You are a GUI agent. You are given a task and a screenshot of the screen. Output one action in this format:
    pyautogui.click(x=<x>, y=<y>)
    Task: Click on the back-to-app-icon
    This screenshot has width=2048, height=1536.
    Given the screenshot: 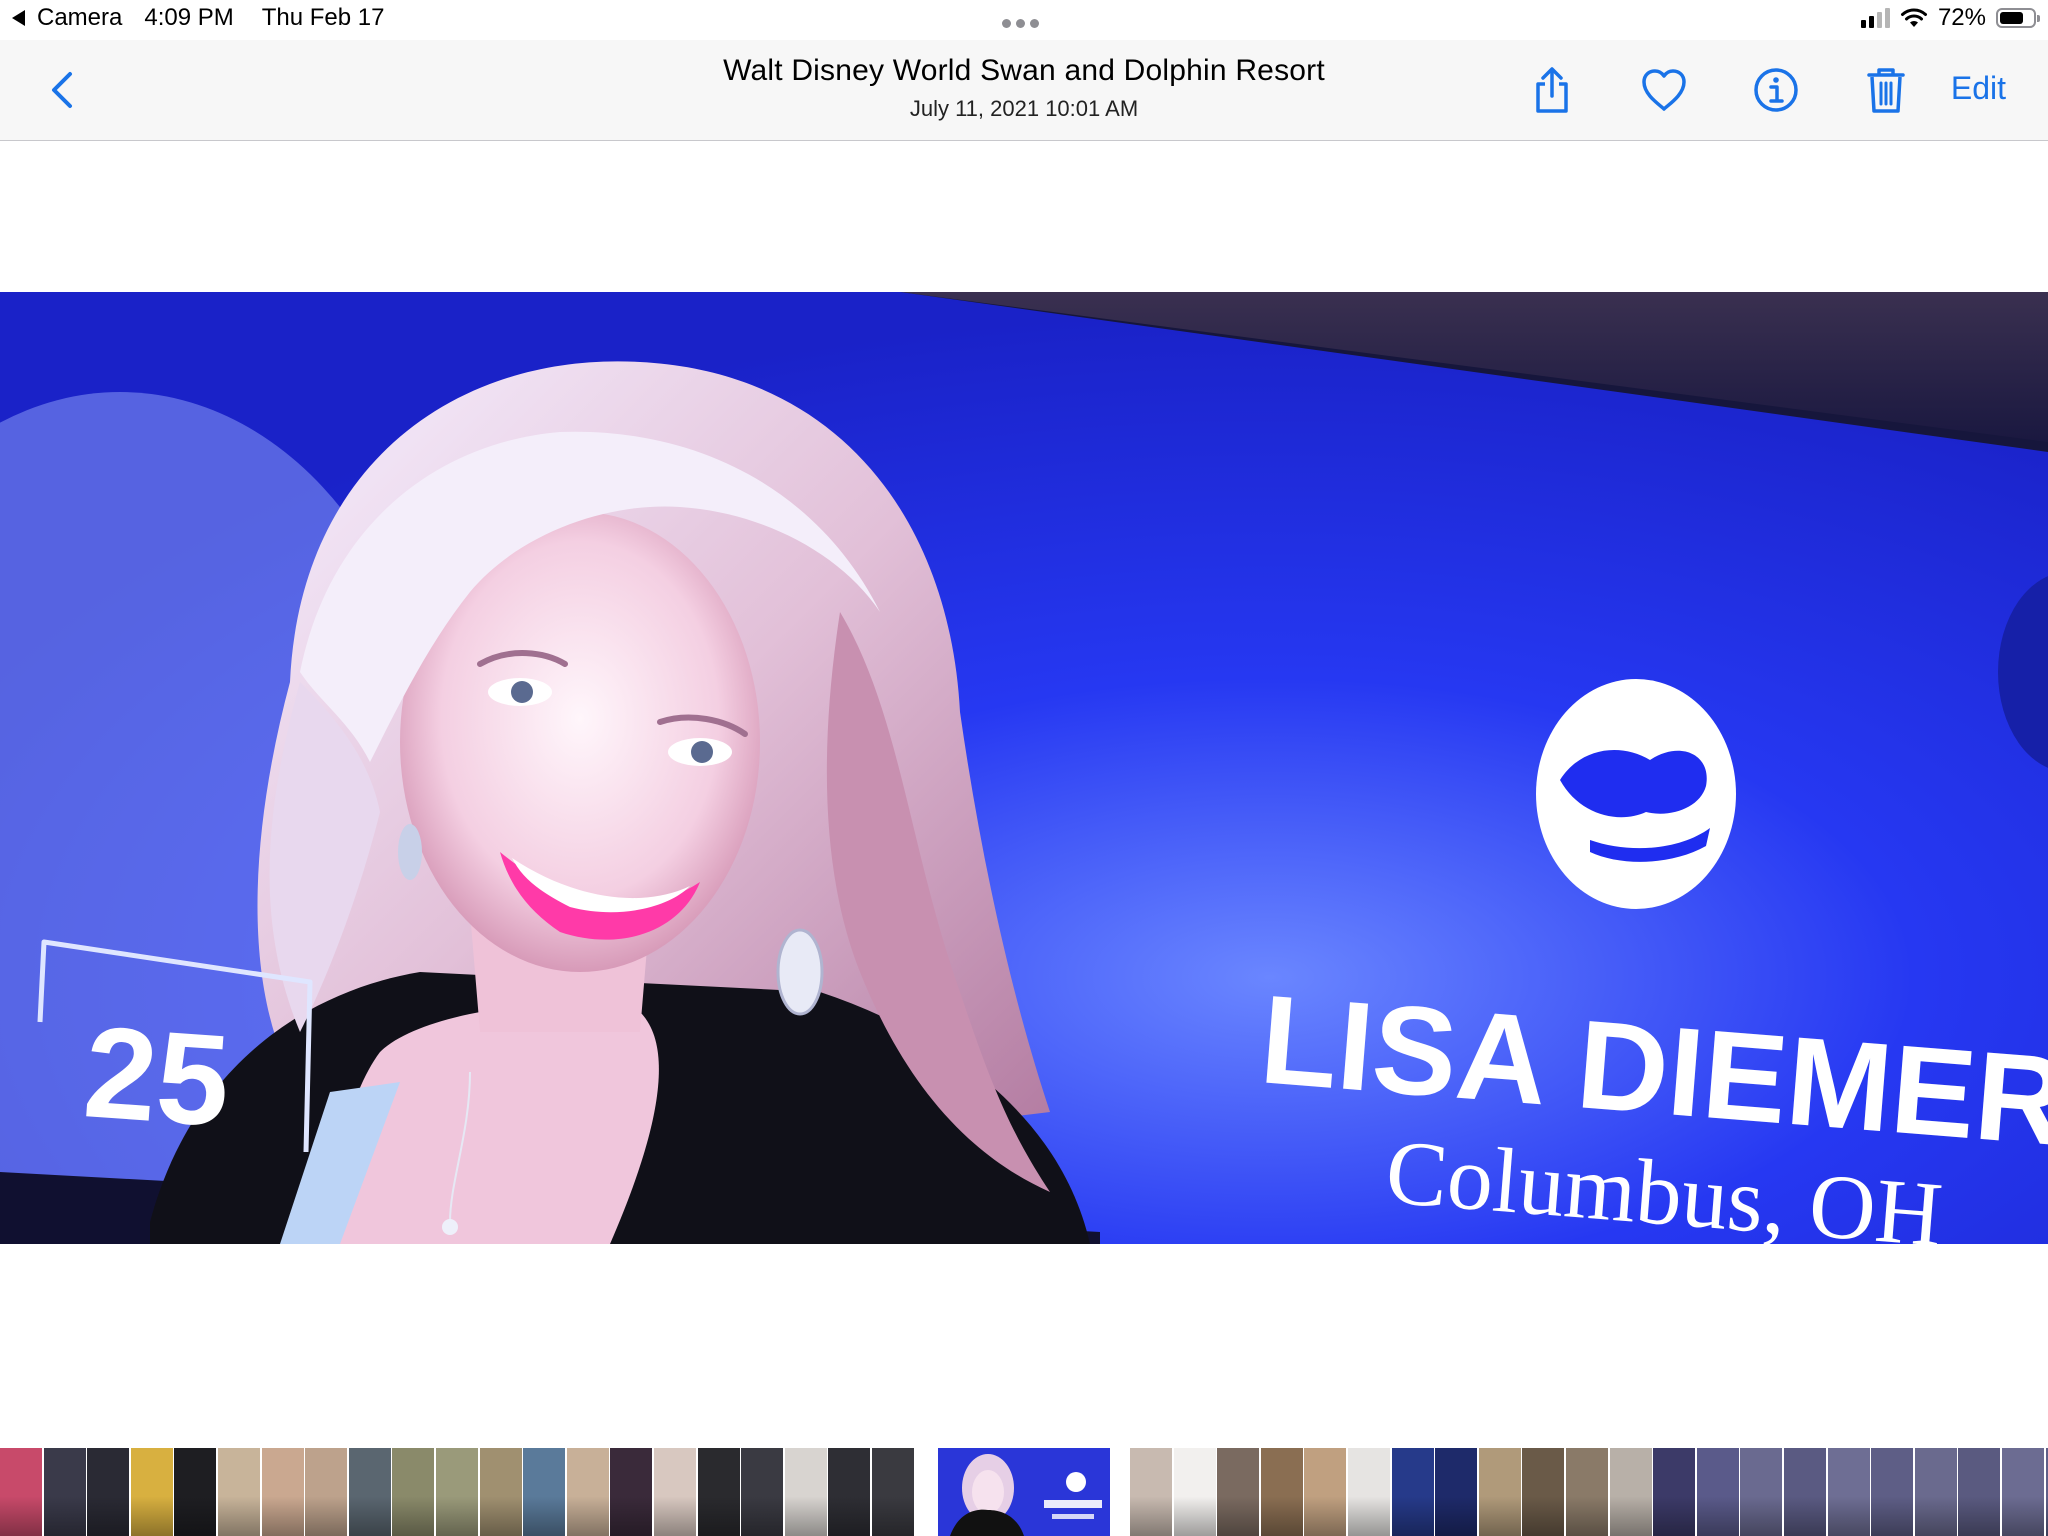 What is the action you would take?
    pyautogui.click(x=18, y=18)
    